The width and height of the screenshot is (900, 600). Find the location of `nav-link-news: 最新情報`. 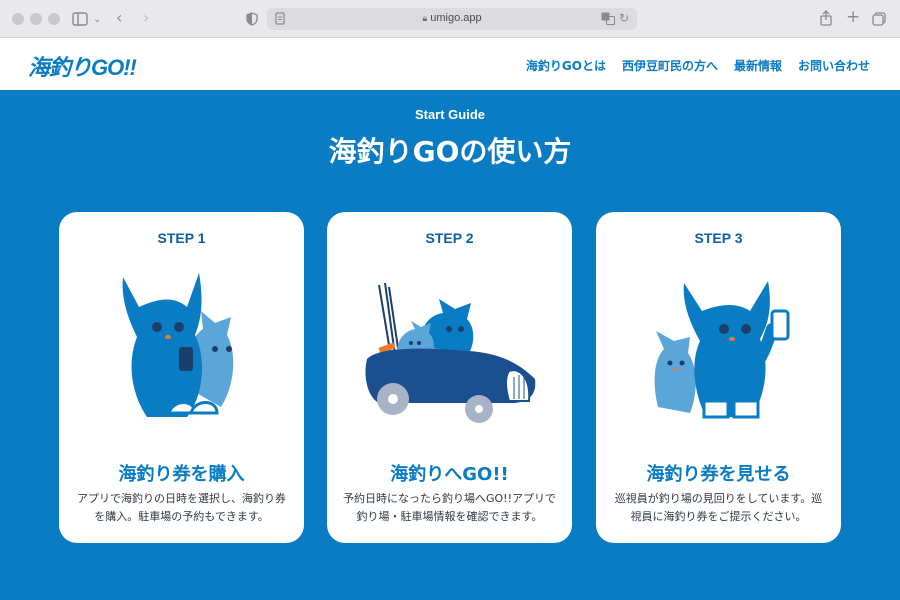

nav-link-news: 最新情報 is located at coordinates (758, 65).